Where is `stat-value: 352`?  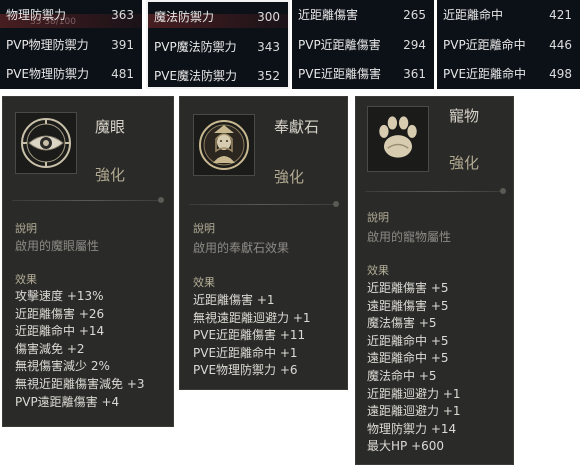 stat-value: 352 is located at coordinates (268, 76).